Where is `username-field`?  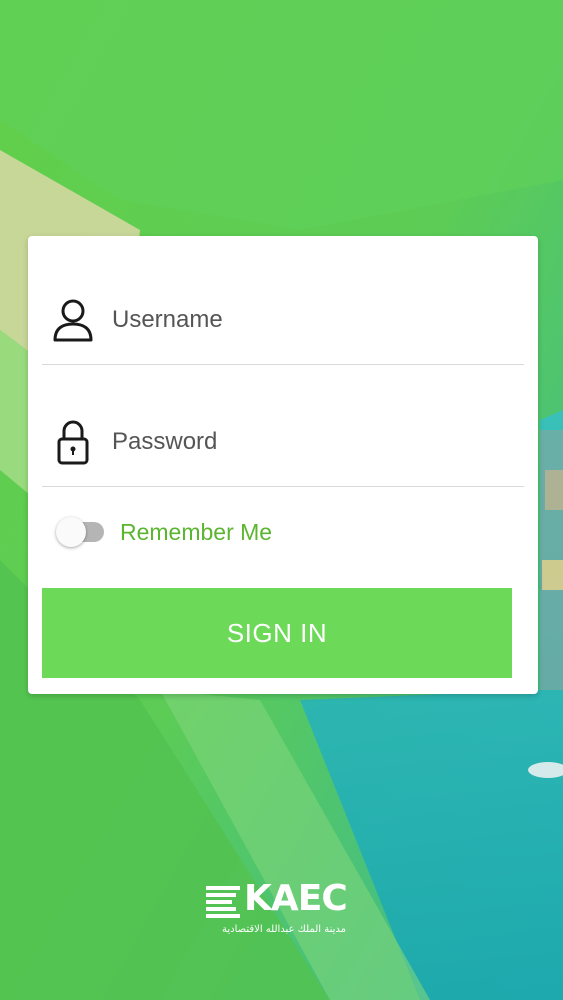 username-field is located at coordinates (283, 320).